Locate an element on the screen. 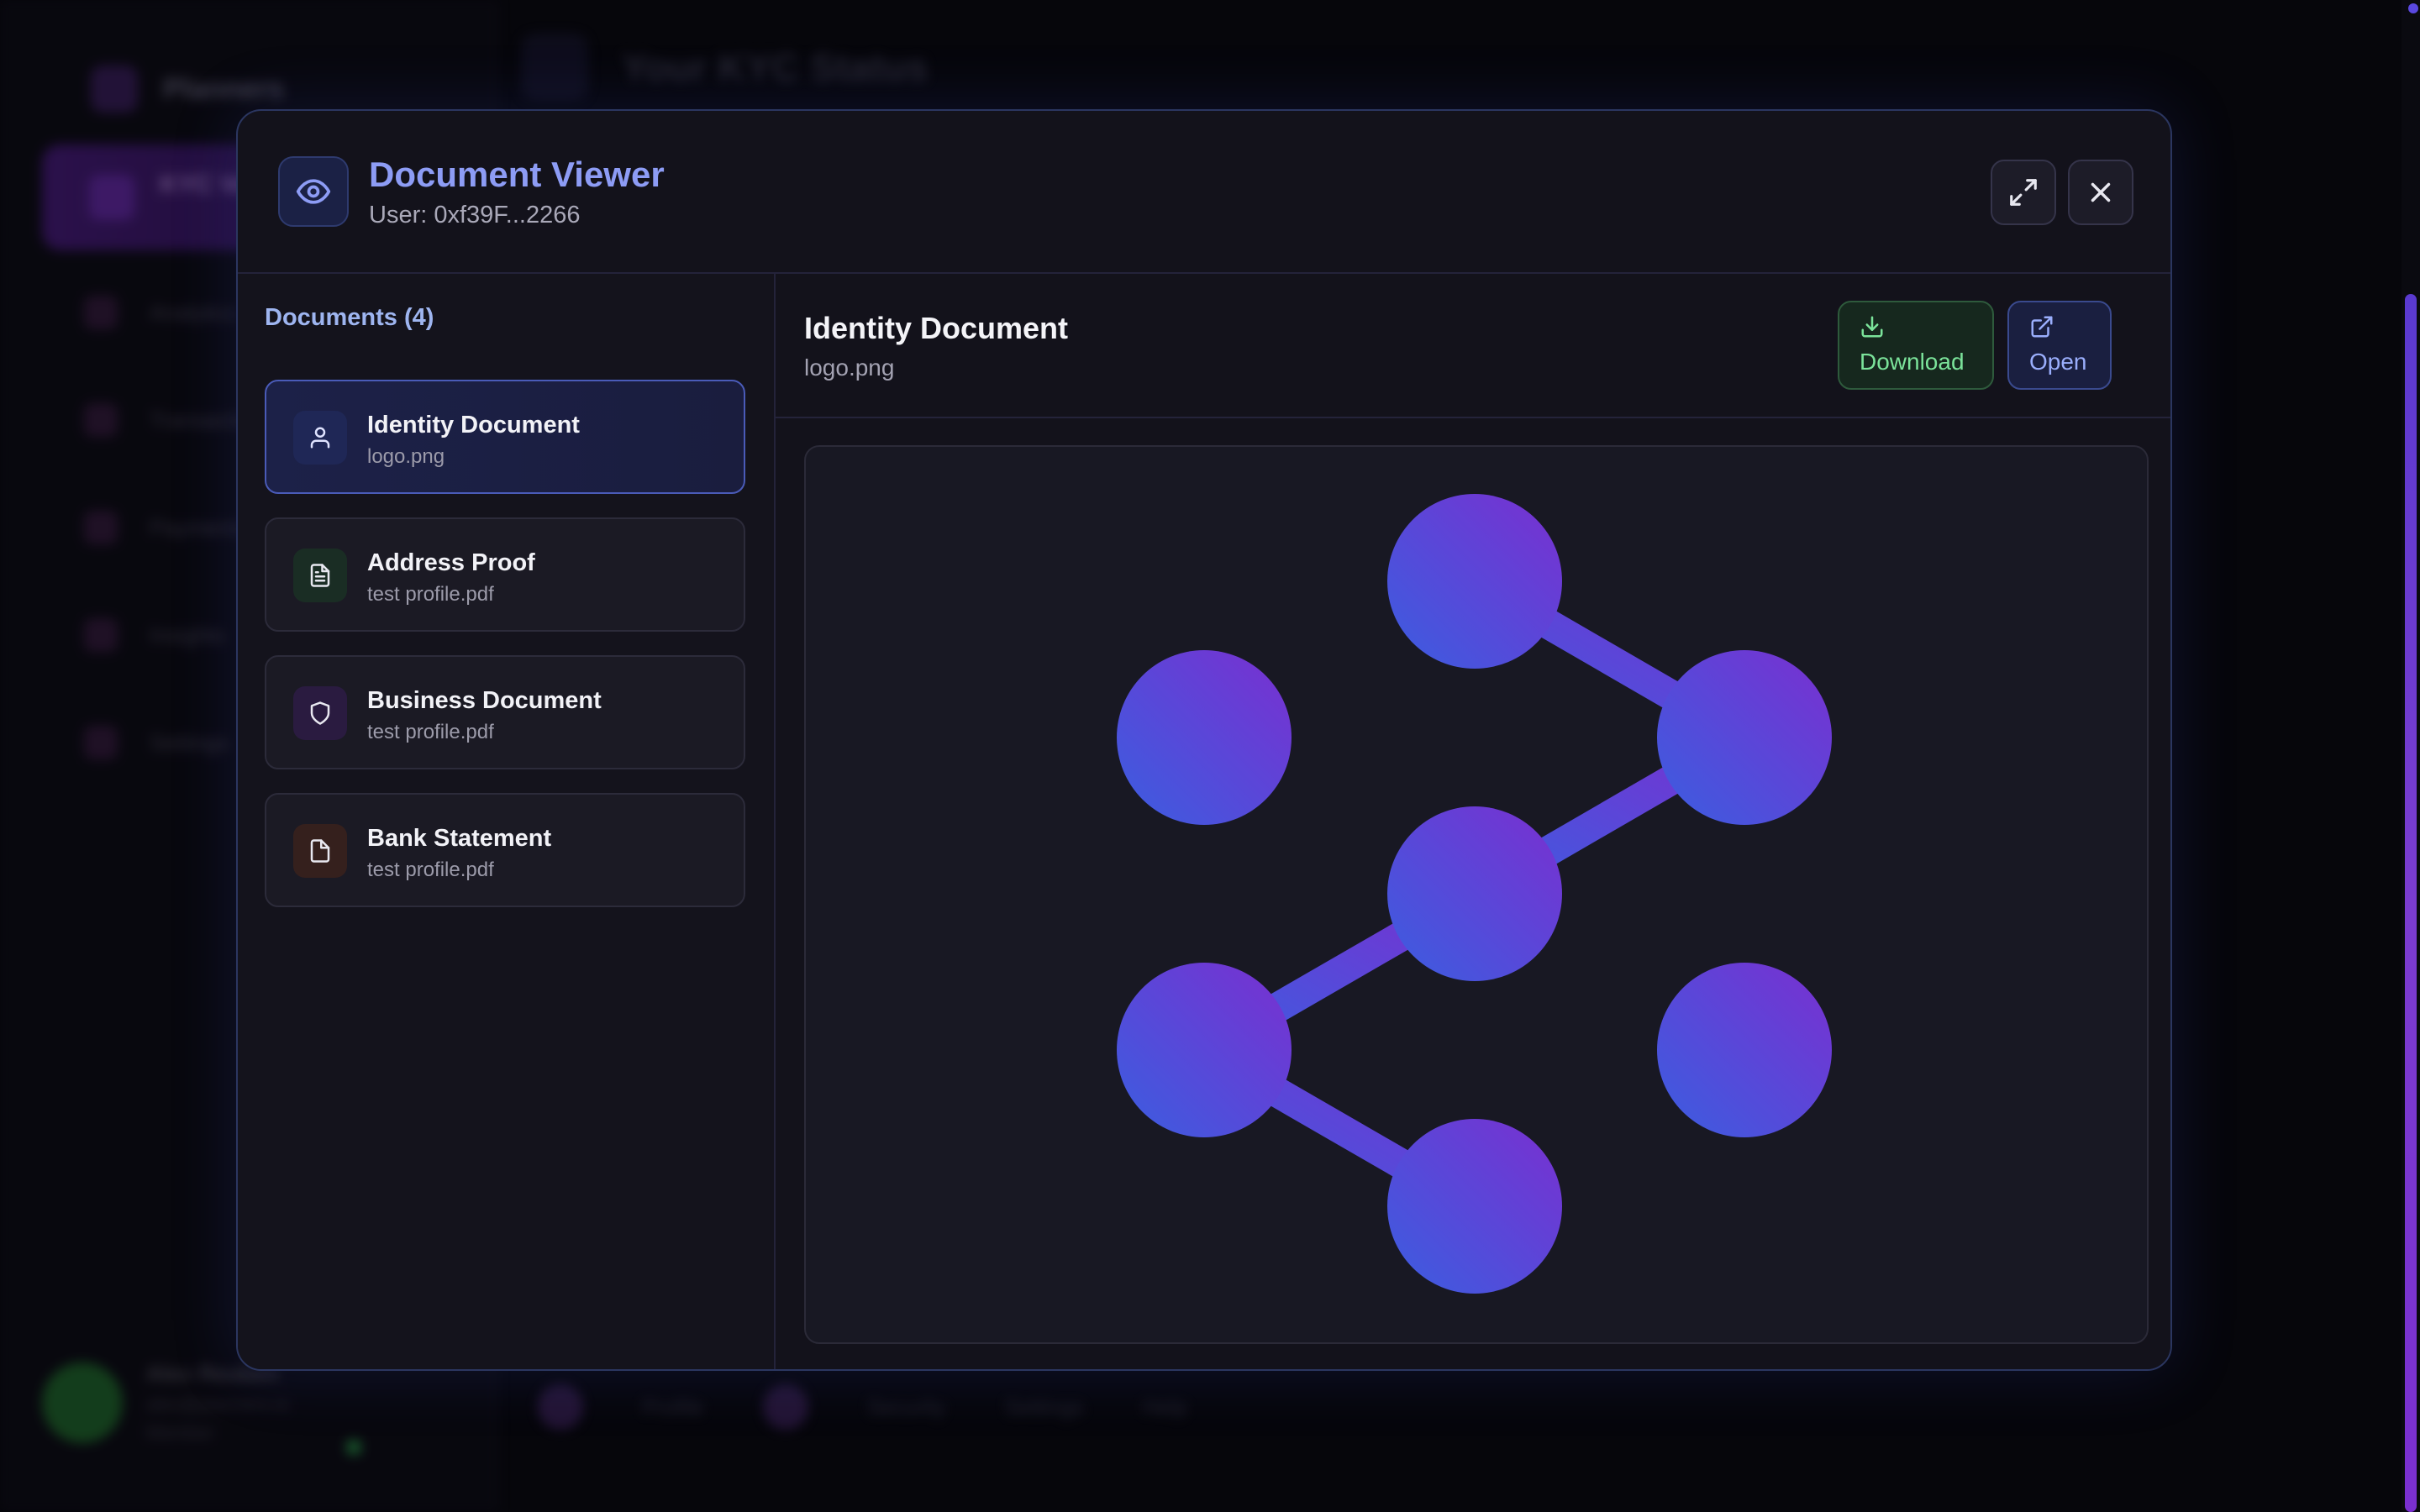 This screenshot has height=1512, width=2420. bg-footer: Profile Security Settings Help is located at coordinates (1252, 1407).